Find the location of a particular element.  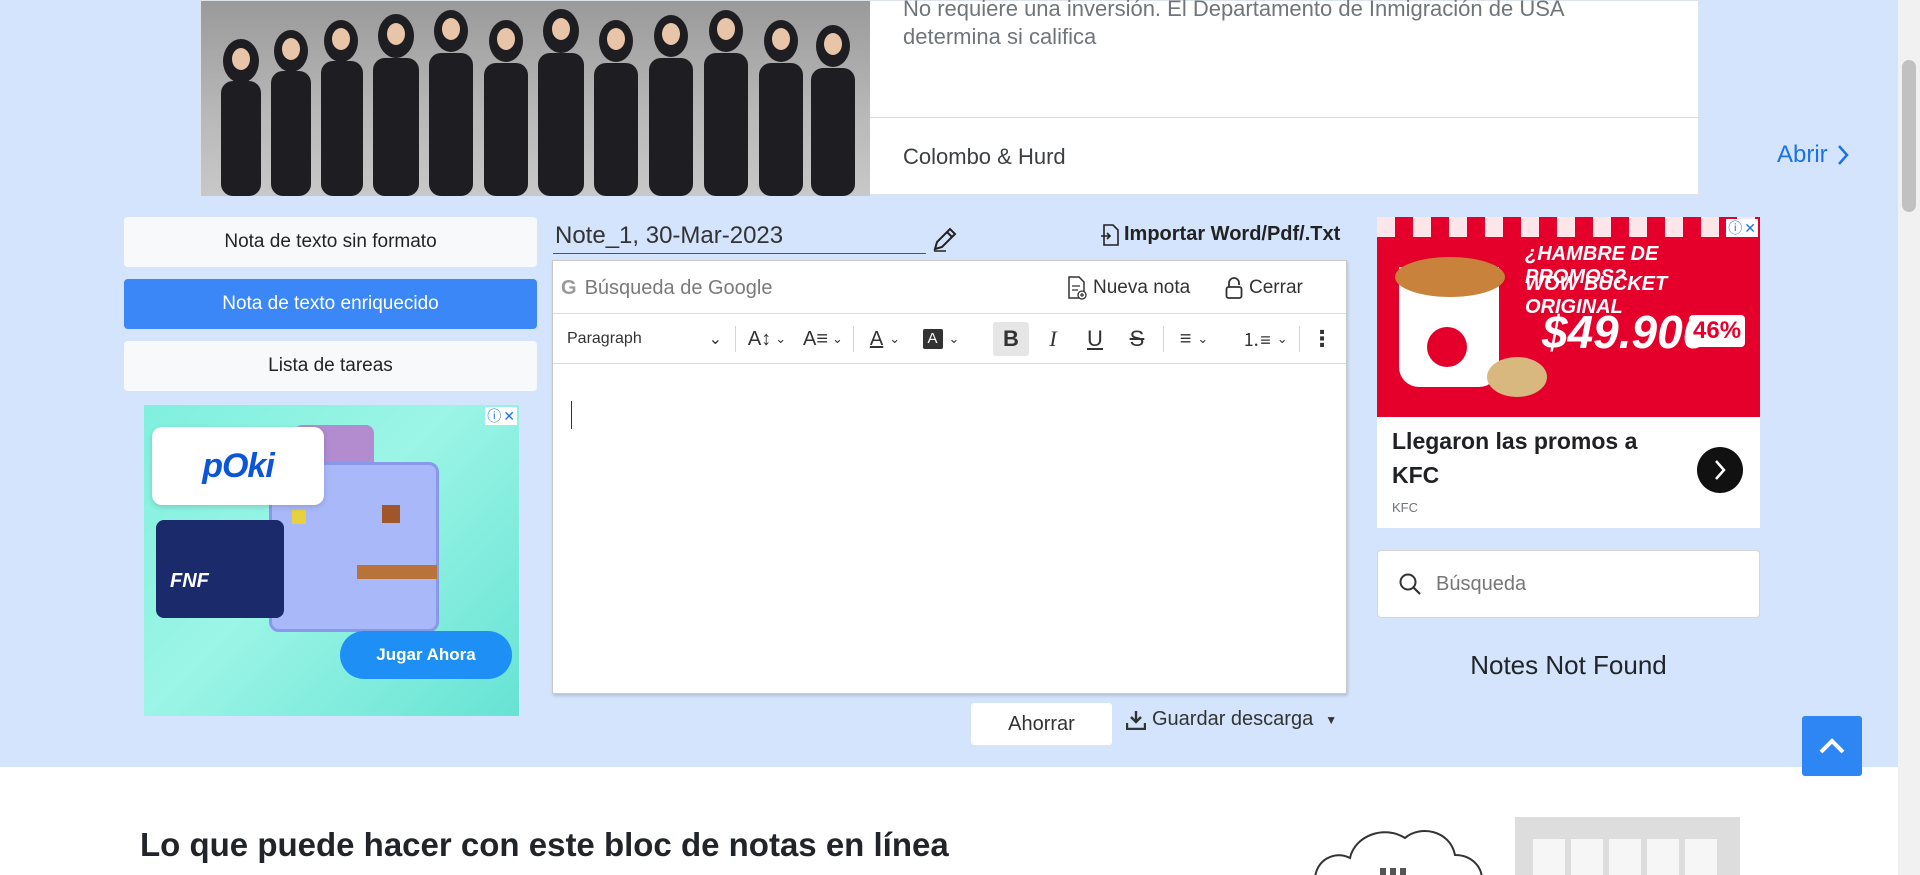

new-note-label: Nueva nota is located at coordinates (1142, 287).